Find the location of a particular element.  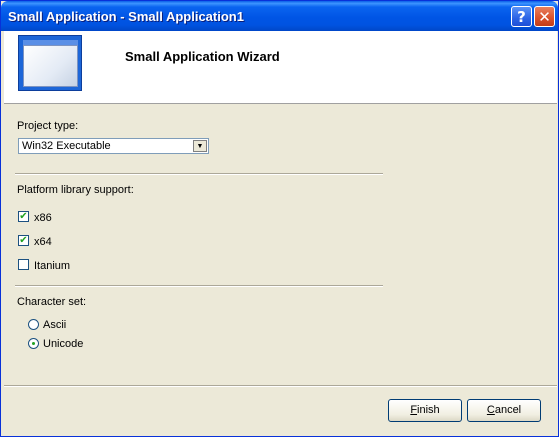

x64-checkbox: ✔ is located at coordinates (23, 240).